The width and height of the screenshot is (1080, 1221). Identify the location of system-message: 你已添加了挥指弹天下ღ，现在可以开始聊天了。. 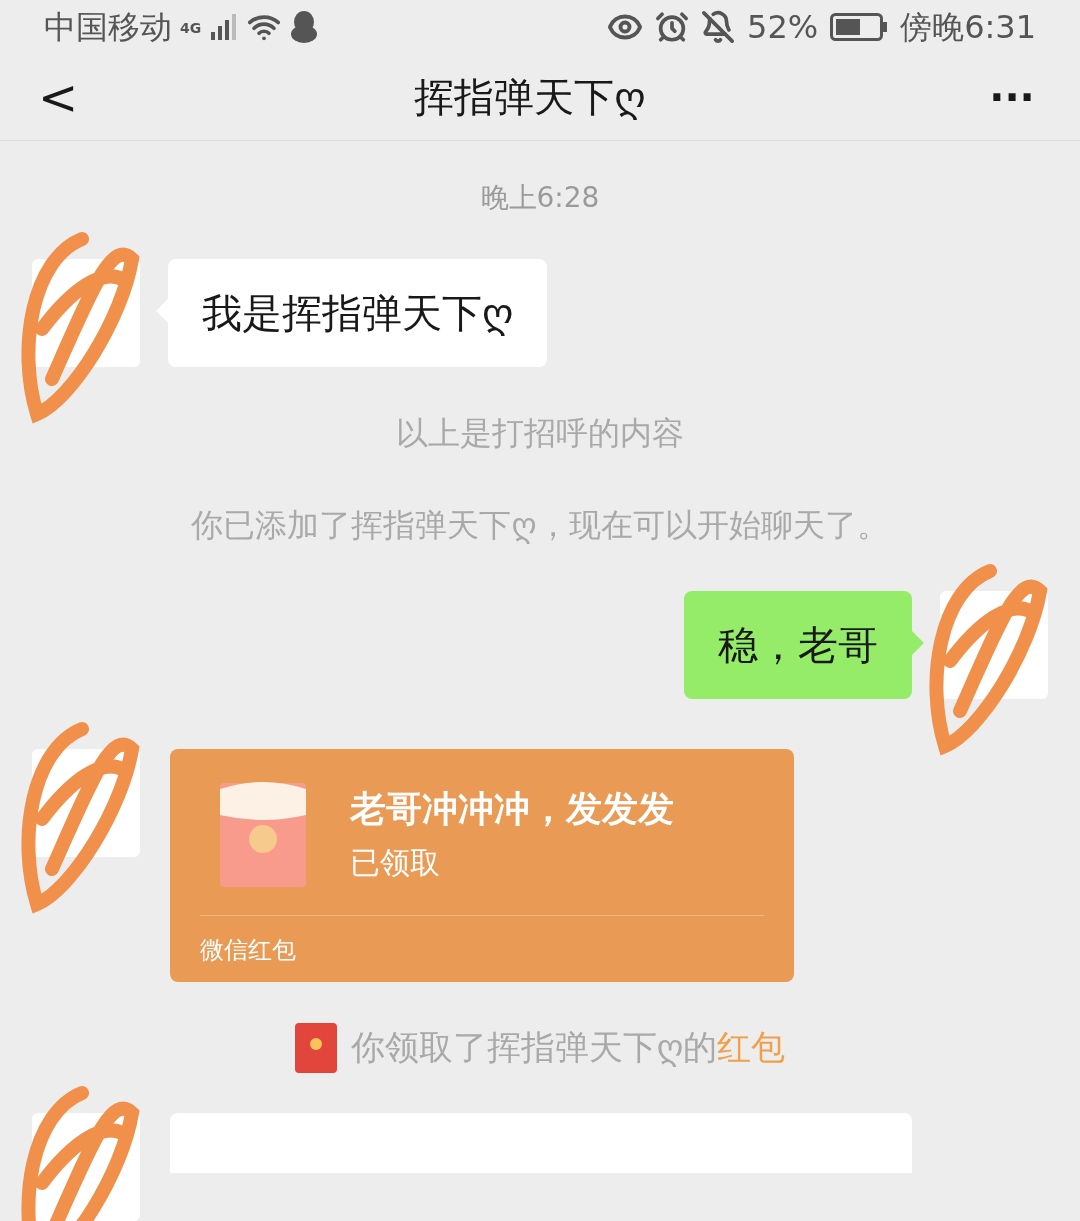
(540, 525).